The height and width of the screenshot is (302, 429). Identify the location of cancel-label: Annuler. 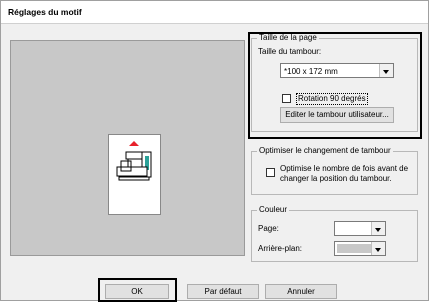
(301, 291).